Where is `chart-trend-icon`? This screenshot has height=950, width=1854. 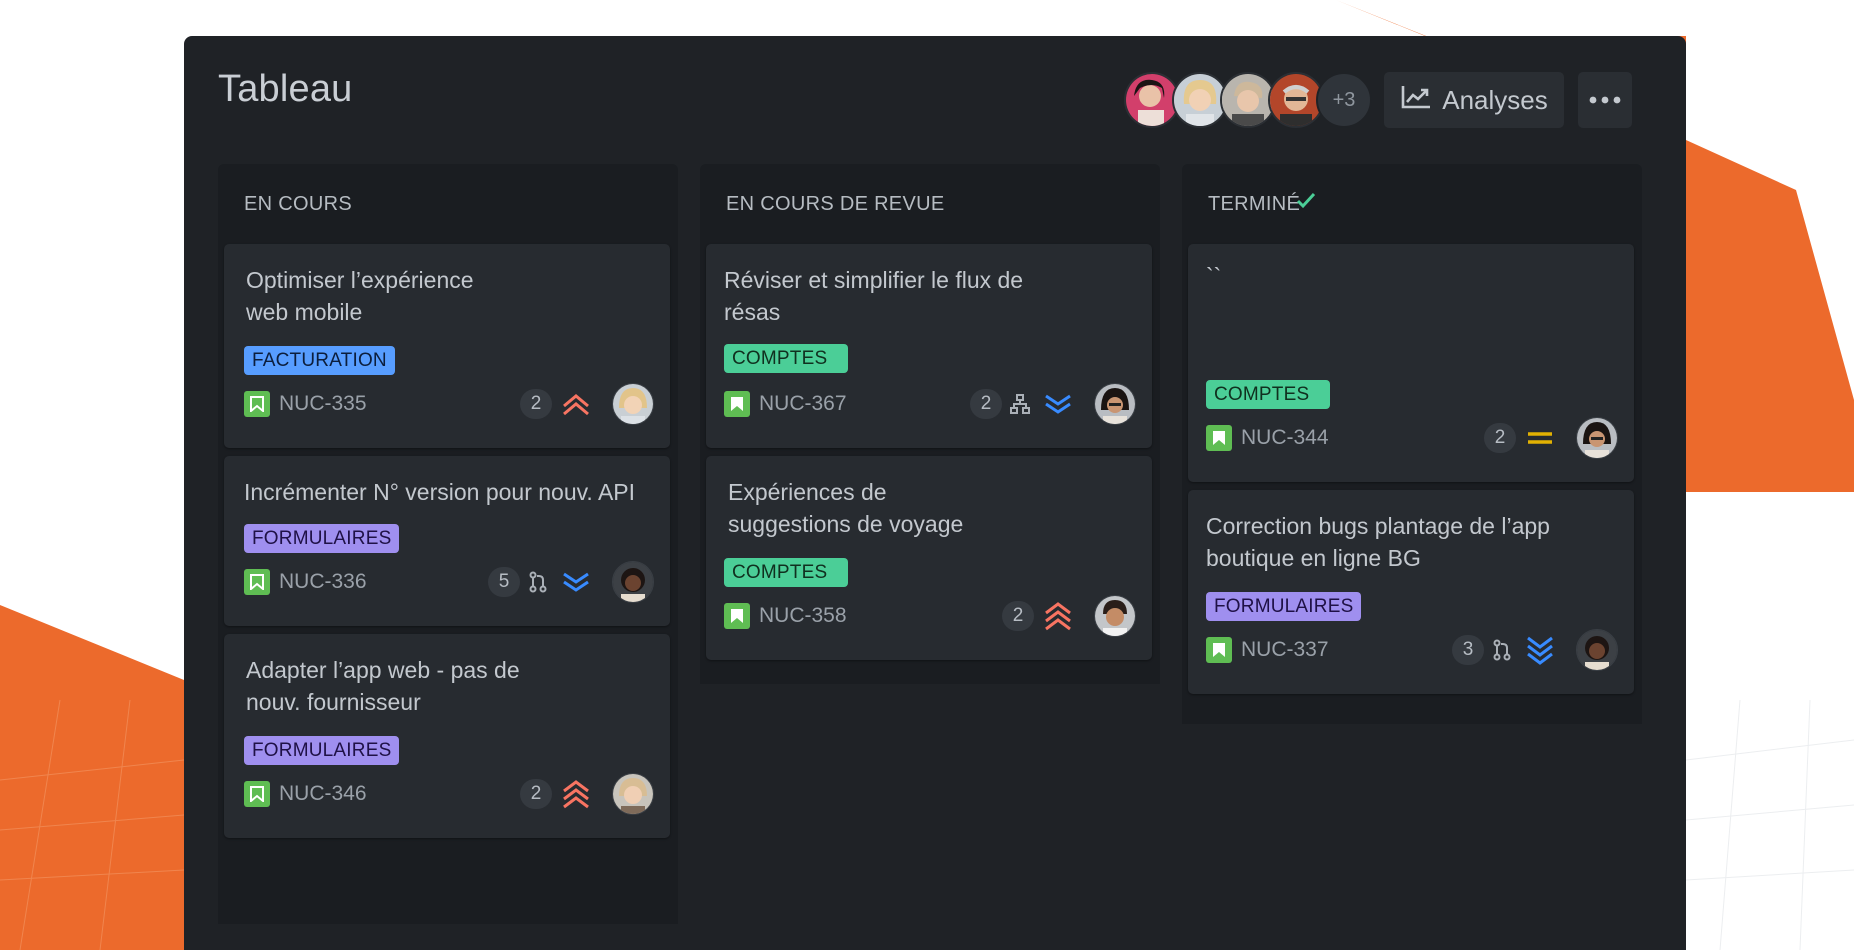 chart-trend-icon is located at coordinates (1416, 100).